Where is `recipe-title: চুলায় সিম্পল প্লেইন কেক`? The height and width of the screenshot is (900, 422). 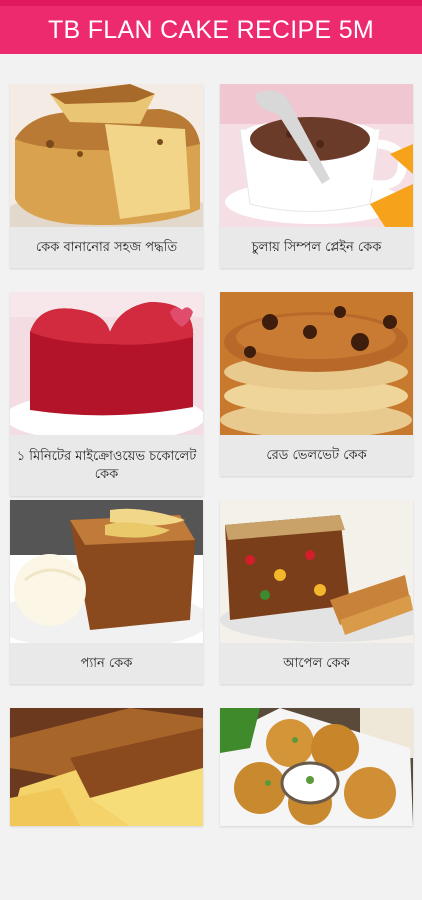
recipe-title: চুলায় সিম্পল প্লেইন কেক is located at coordinates (316, 247).